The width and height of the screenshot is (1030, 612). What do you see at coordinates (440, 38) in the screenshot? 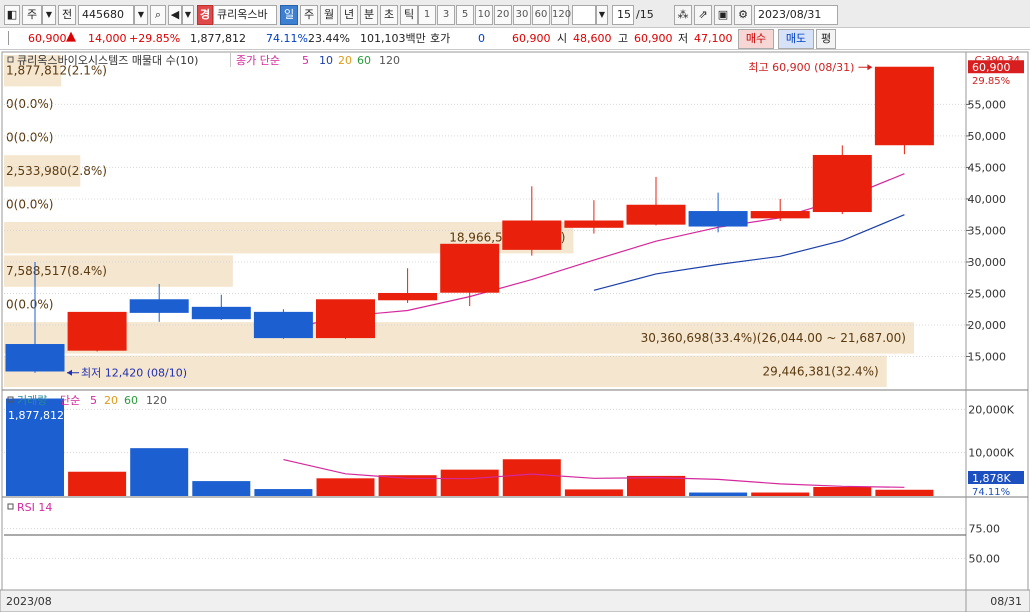
I see `ask-label: 호가` at bounding box center [440, 38].